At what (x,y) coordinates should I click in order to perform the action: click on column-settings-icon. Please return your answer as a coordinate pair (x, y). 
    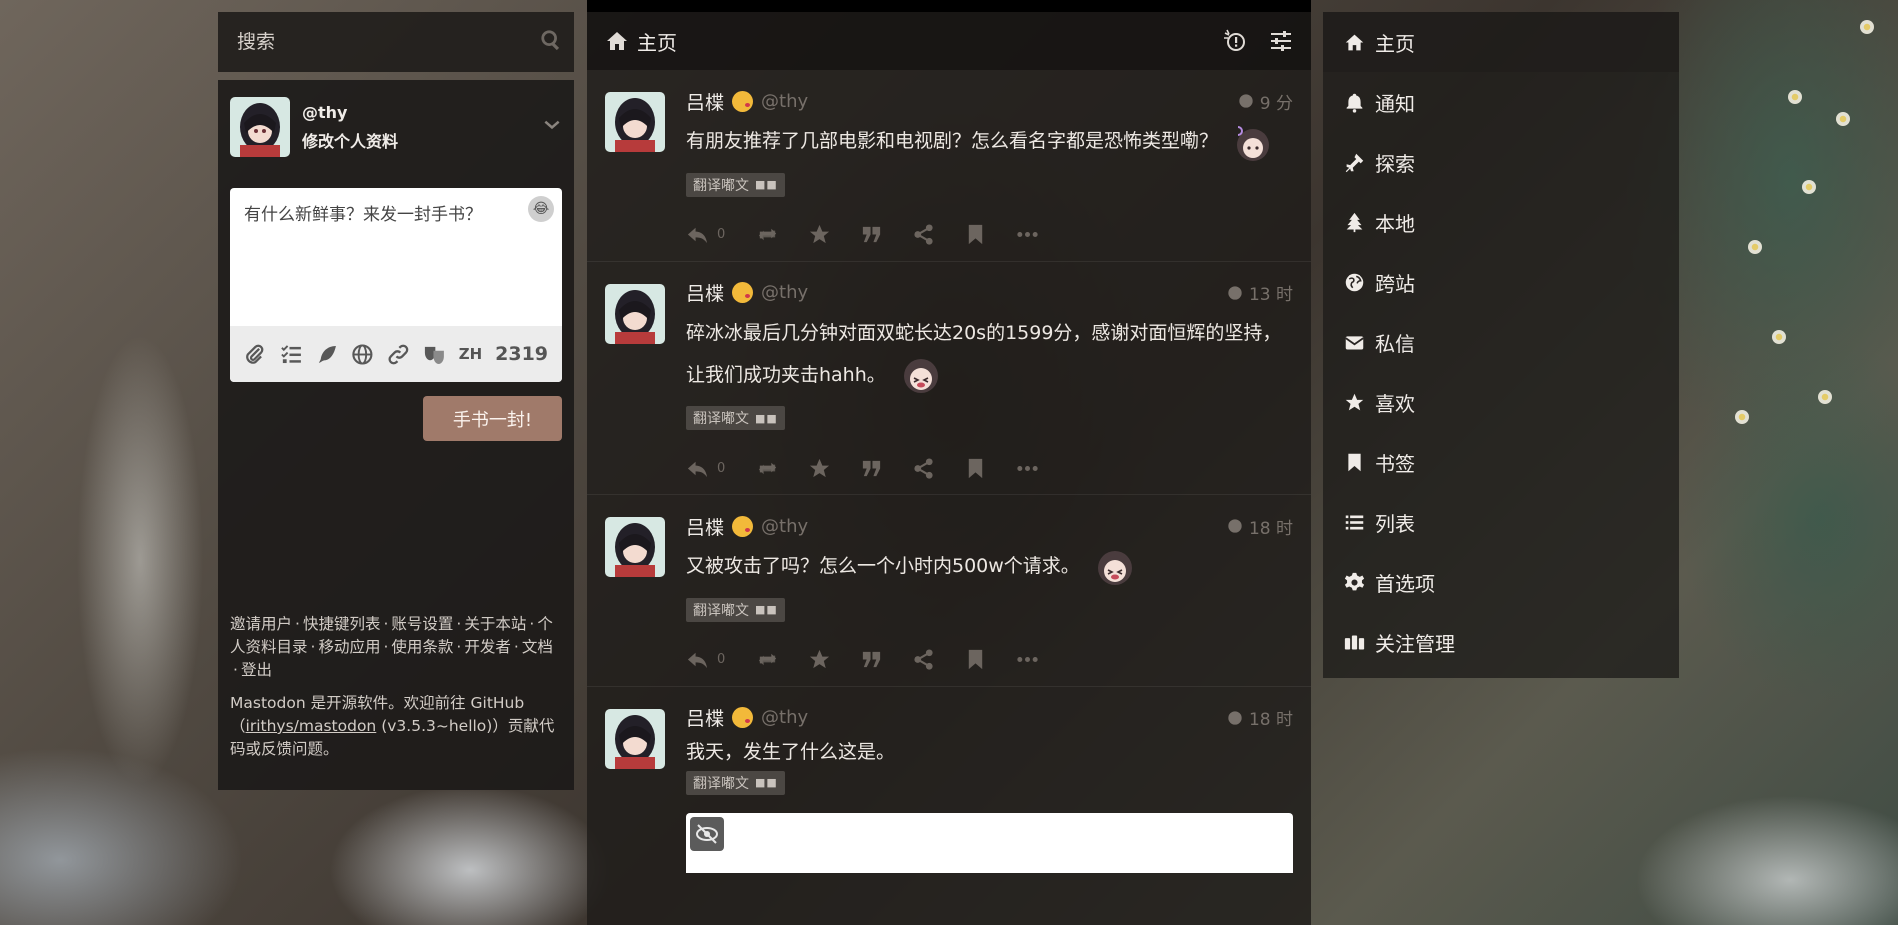
    Looking at the image, I should click on (1281, 41).